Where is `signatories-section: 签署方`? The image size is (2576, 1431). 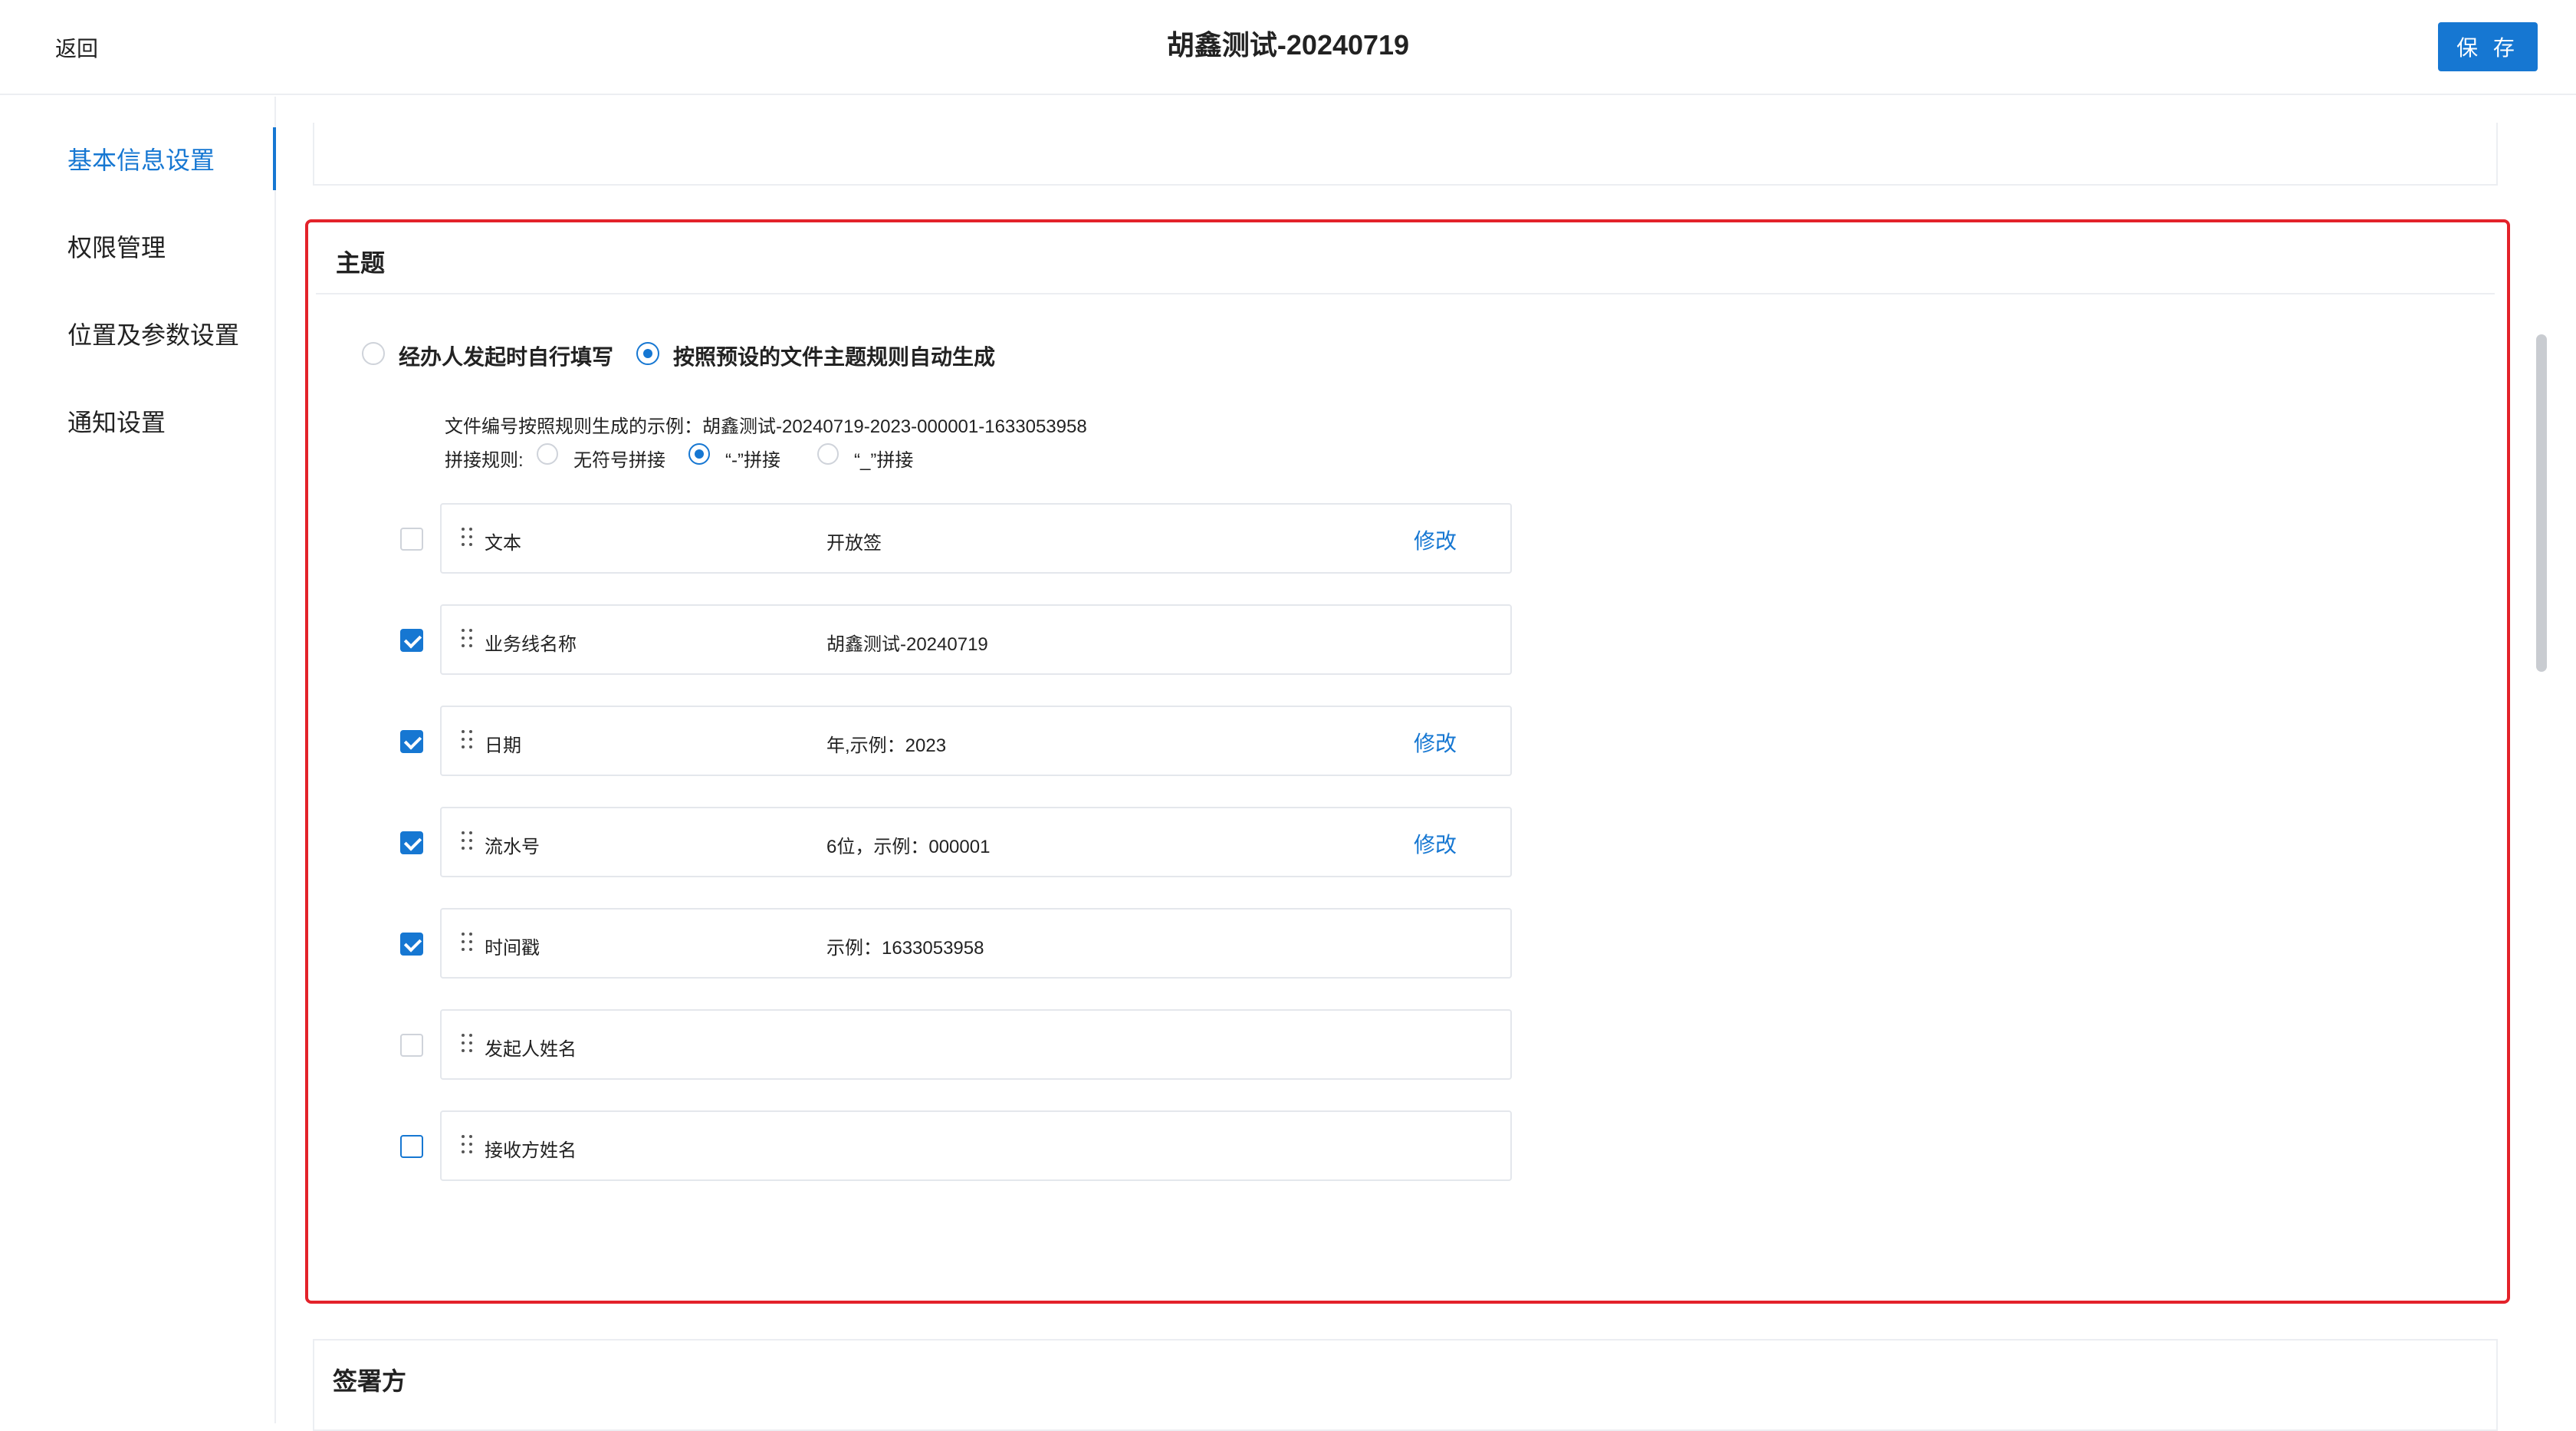 signatories-section: 签署方 is located at coordinates (1406, 1385).